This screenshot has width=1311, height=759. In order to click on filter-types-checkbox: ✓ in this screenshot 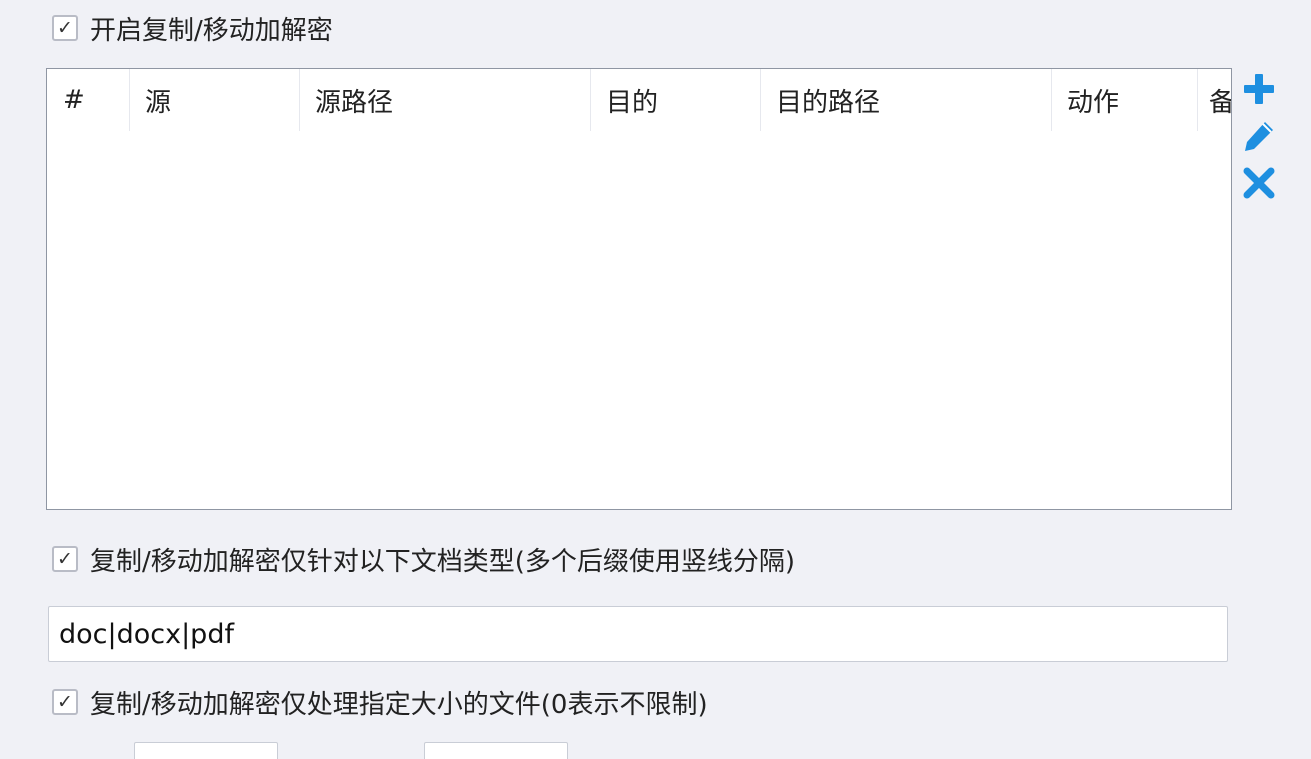, I will do `click(65, 559)`.